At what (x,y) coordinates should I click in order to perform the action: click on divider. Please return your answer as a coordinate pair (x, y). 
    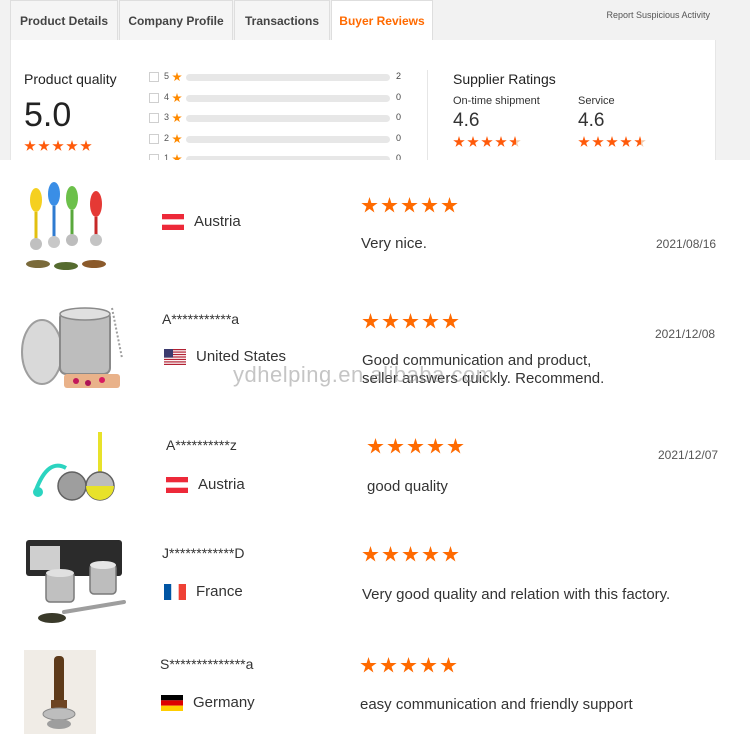
    Looking at the image, I should click on (427, 115).